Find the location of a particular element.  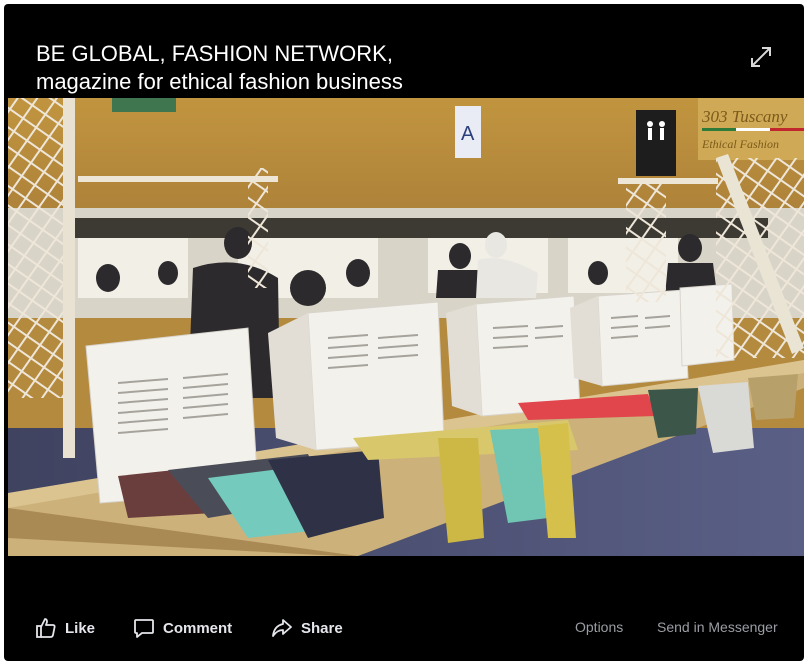

like-label: Like is located at coordinates (80, 628).